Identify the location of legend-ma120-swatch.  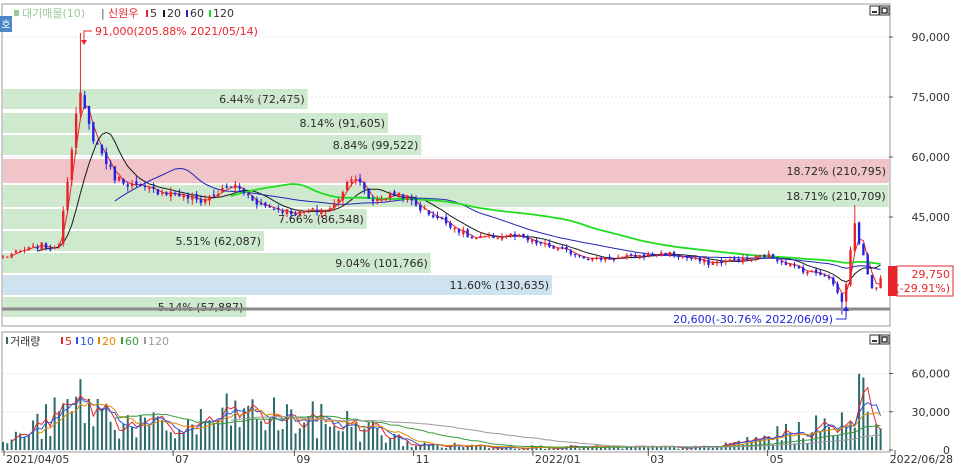
(210, 13).